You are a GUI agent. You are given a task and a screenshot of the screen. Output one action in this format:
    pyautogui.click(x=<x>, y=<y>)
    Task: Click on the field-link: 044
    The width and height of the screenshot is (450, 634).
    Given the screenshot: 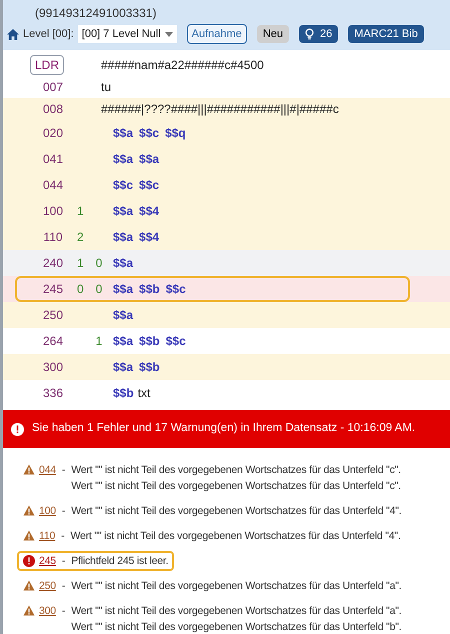 What is the action you would take?
    pyautogui.click(x=47, y=470)
    